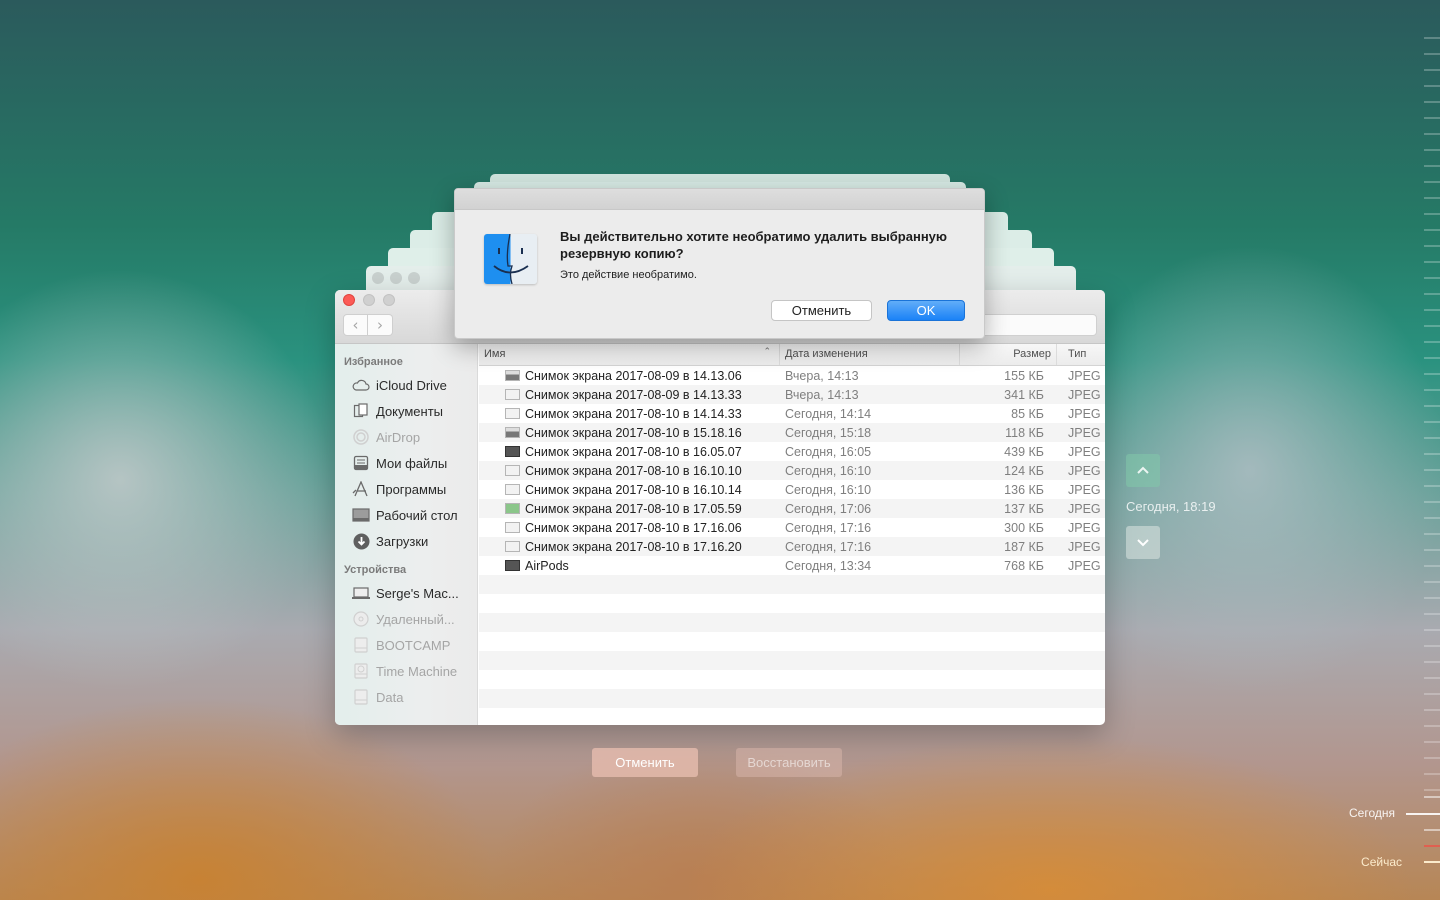 The width and height of the screenshot is (1440, 900). I want to click on file-date: Сегодня, 16:10, so click(828, 470).